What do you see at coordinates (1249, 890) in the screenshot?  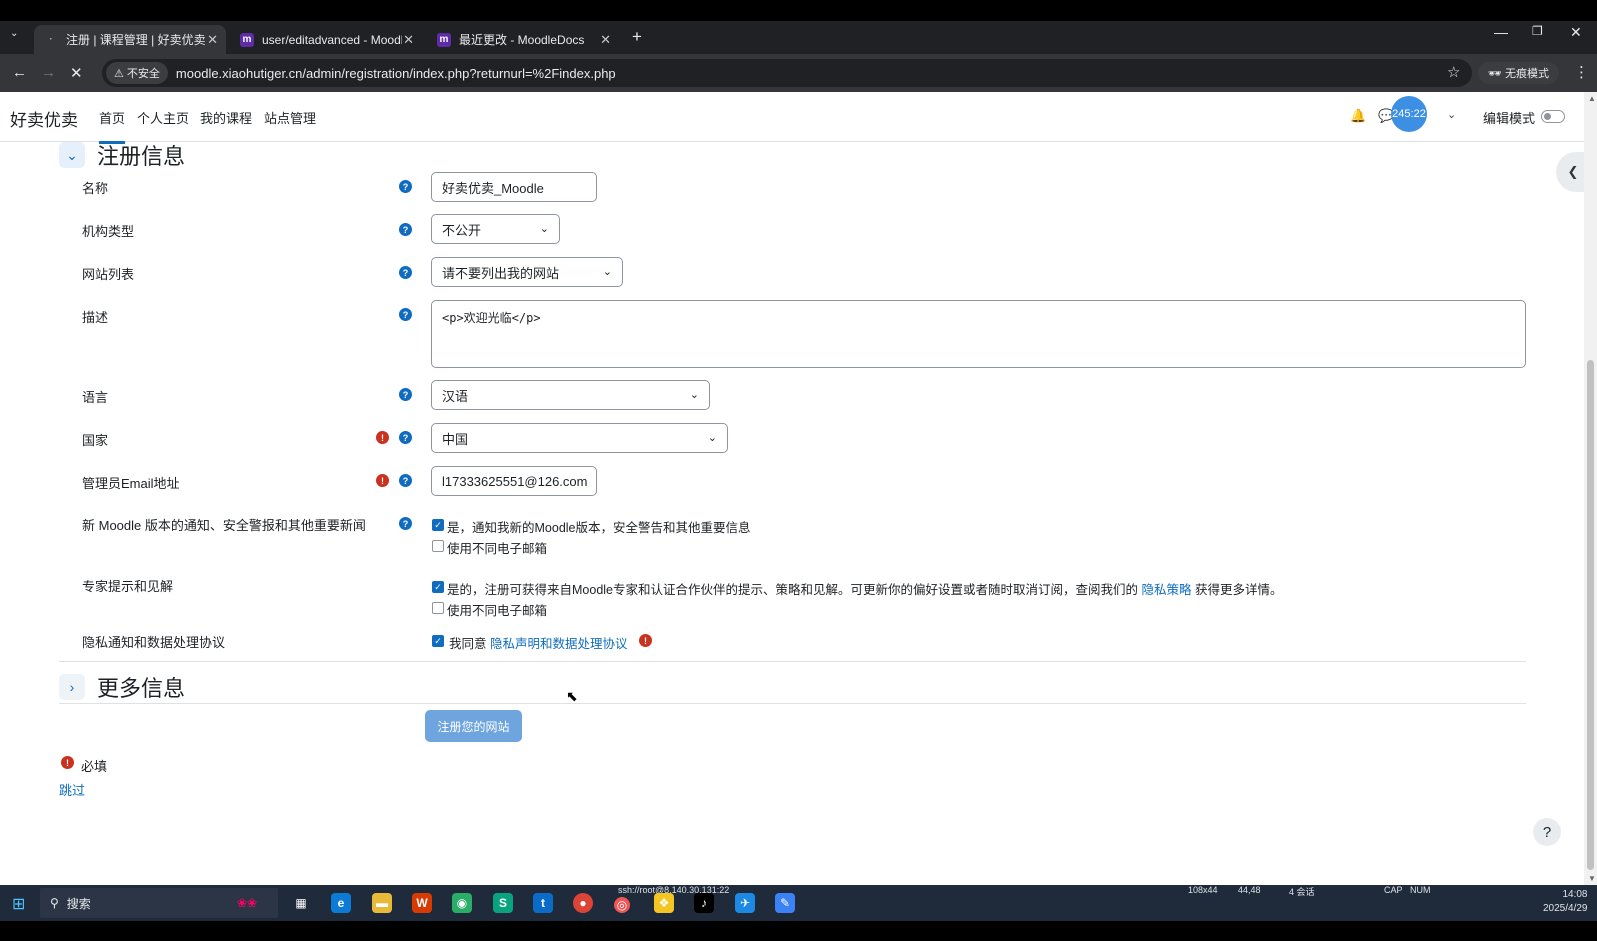 I see `term-pos: 44,48` at bounding box center [1249, 890].